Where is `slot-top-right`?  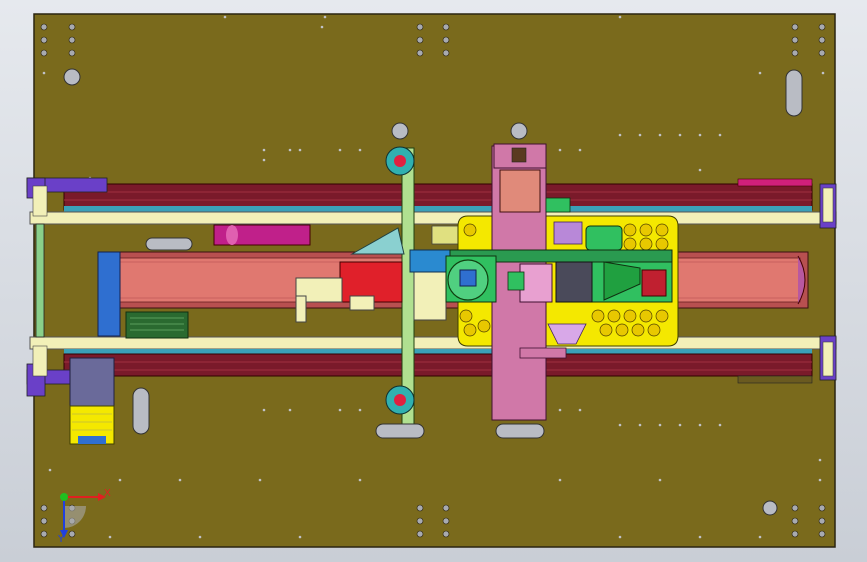 slot-top-right is located at coordinates (794, 93).